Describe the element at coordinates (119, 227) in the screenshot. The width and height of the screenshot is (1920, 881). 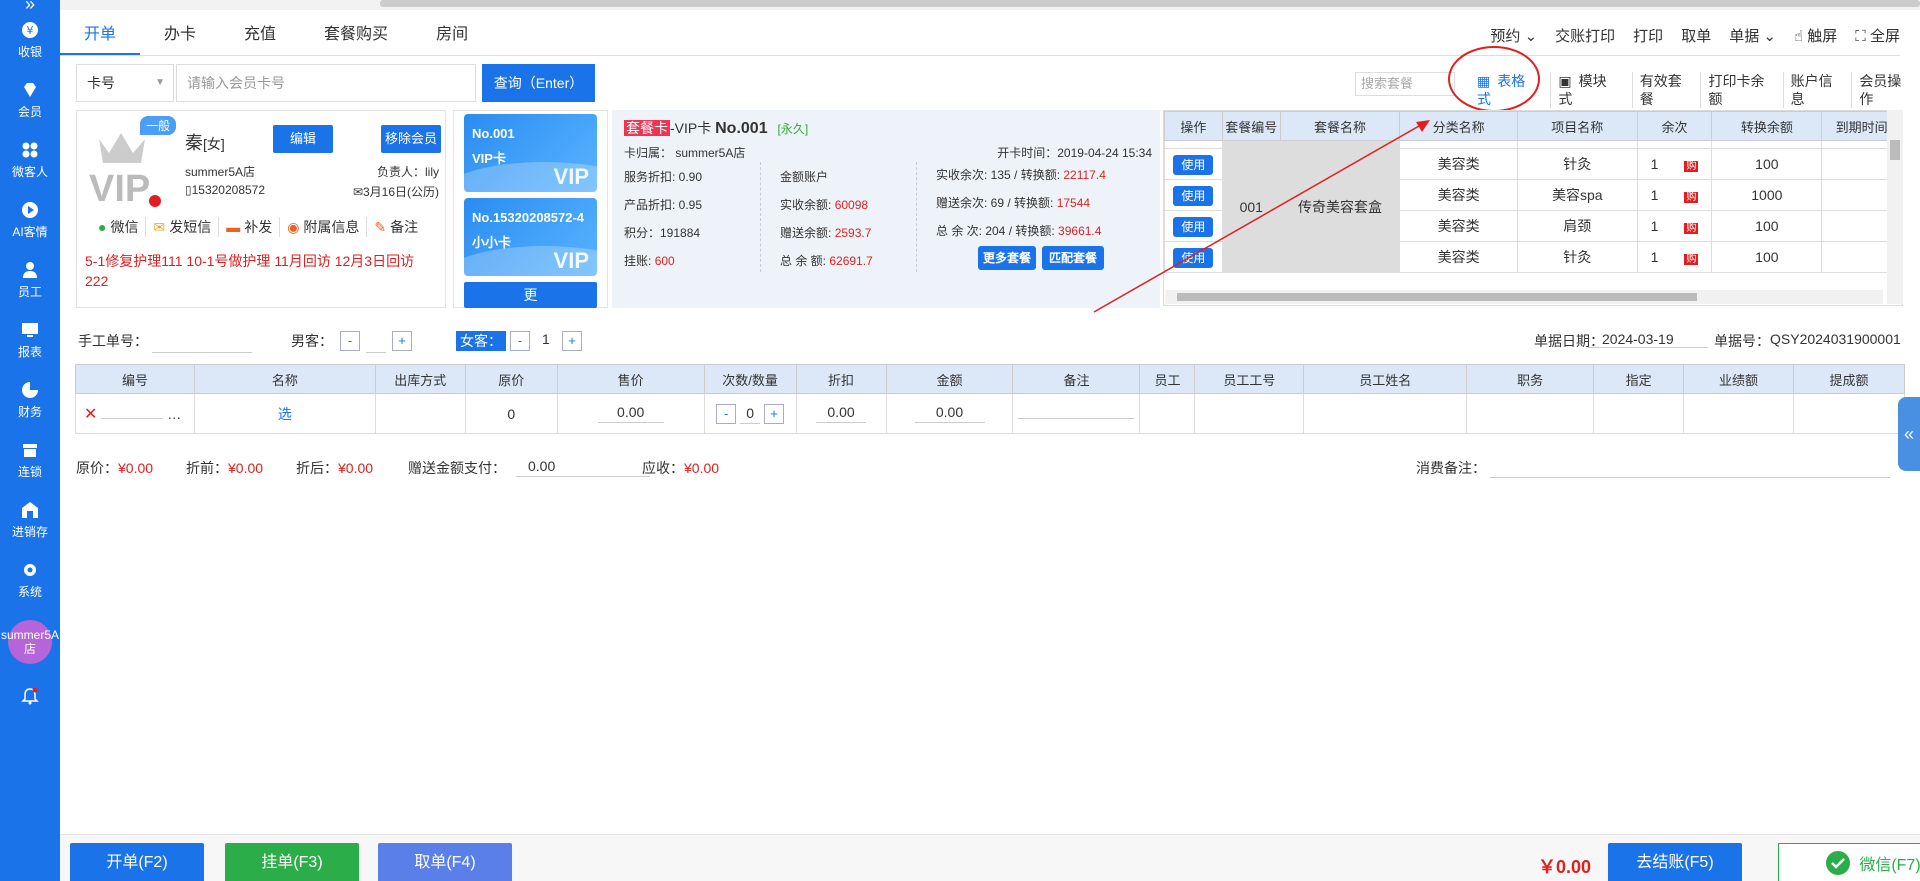
I see `wechat-link: ● 微信` at that location.